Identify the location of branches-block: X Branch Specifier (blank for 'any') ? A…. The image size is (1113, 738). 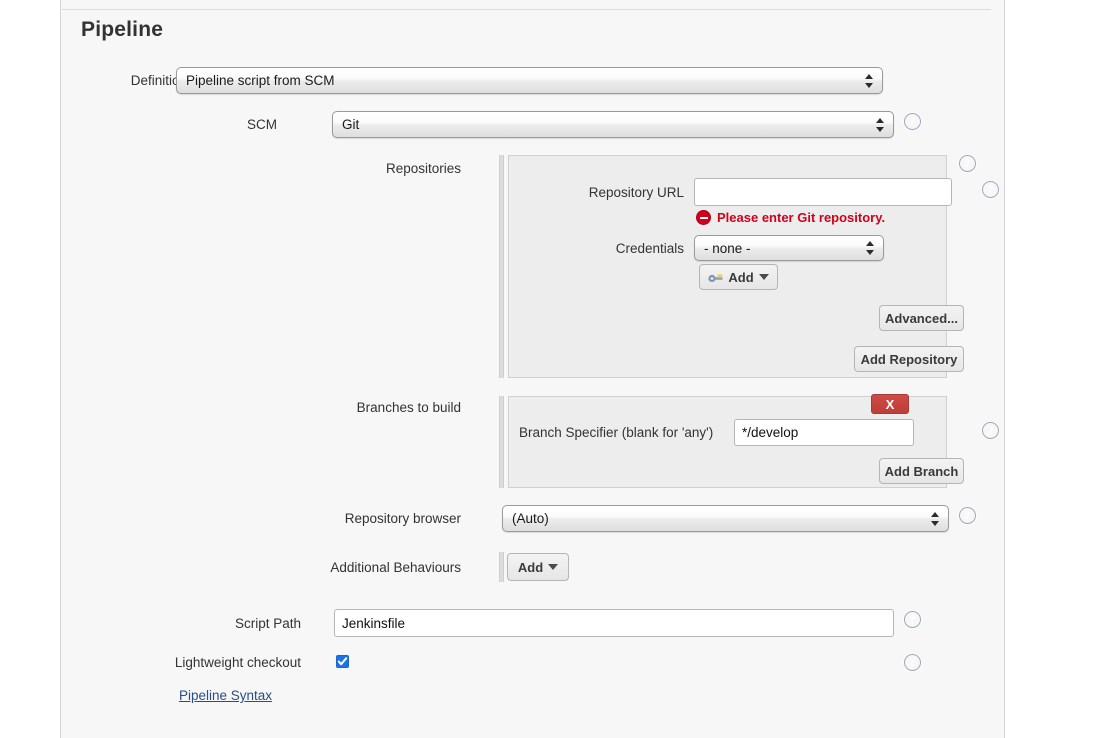
(753, 441).